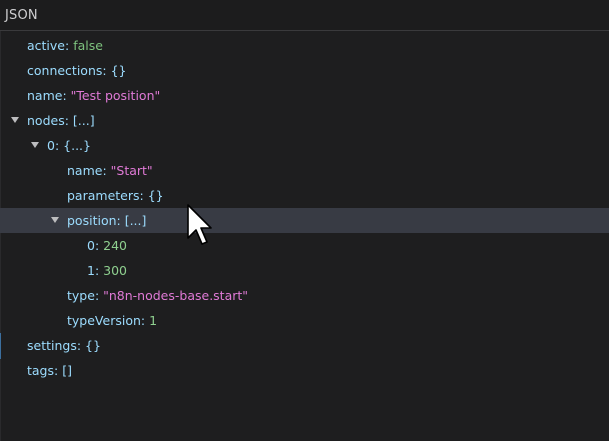  Describe the element at coordinates (304, 15) in the screenshot. I see `panel-header: JSON` at that location.